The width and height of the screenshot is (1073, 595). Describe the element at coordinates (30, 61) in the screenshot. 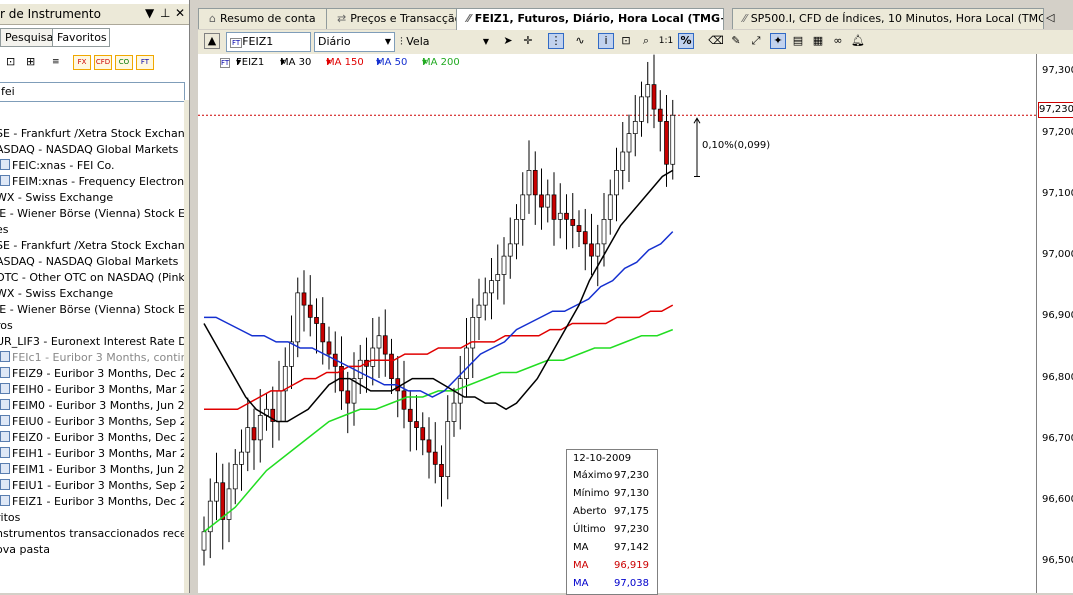

I see `filter-icon: ⊞` at that location.